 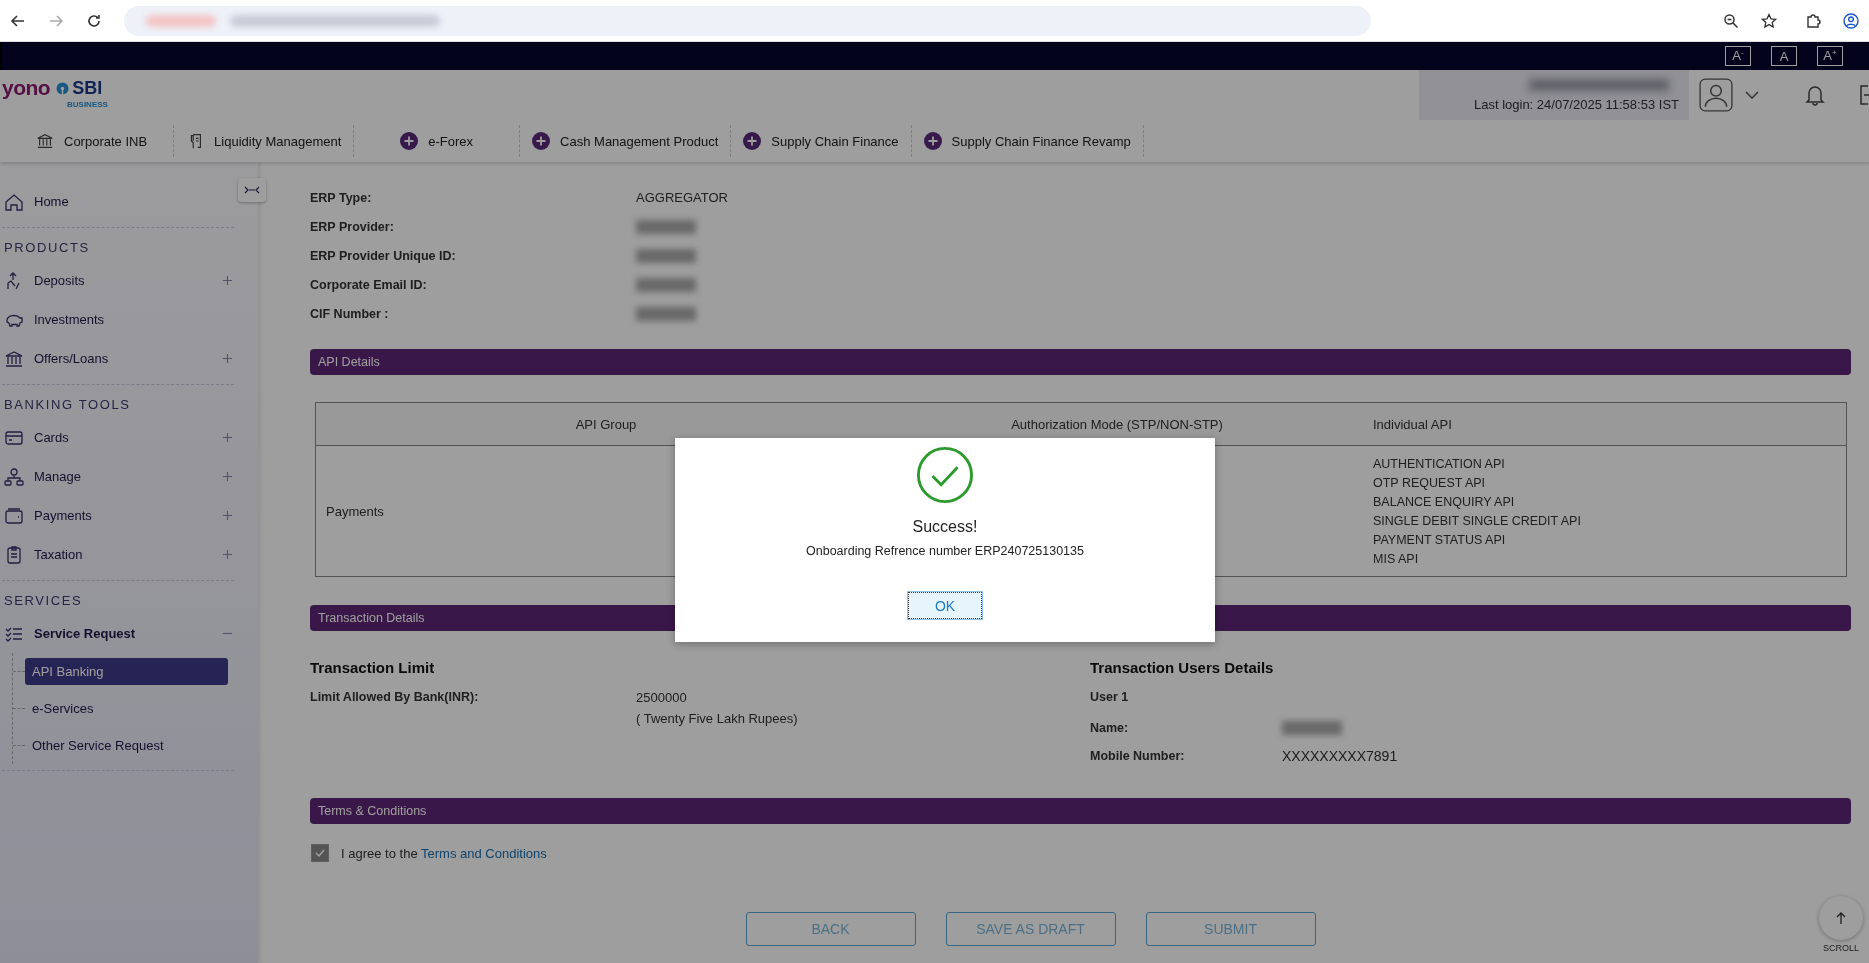 I want to click on font-size-button: A$^{+}$, so click(x=1830, y=56).